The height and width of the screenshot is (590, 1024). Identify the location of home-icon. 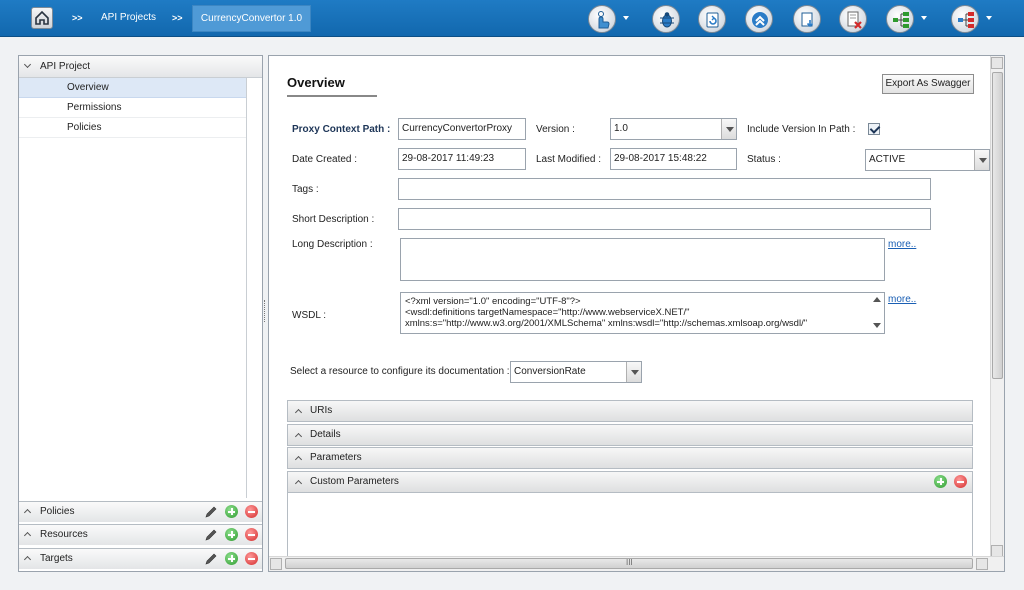
(42, 17).